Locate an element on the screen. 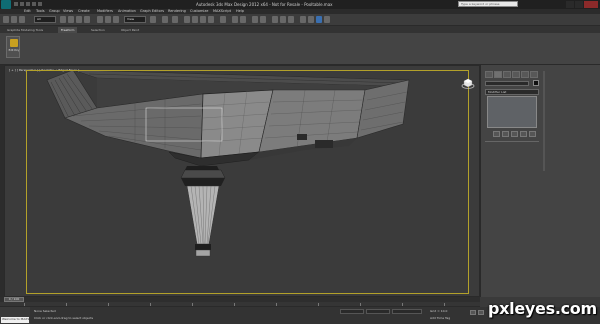 The width and height of the screenshot is (600, 324). modifier-list-dropdown: Modifier List is located at coordinates (512, 92).